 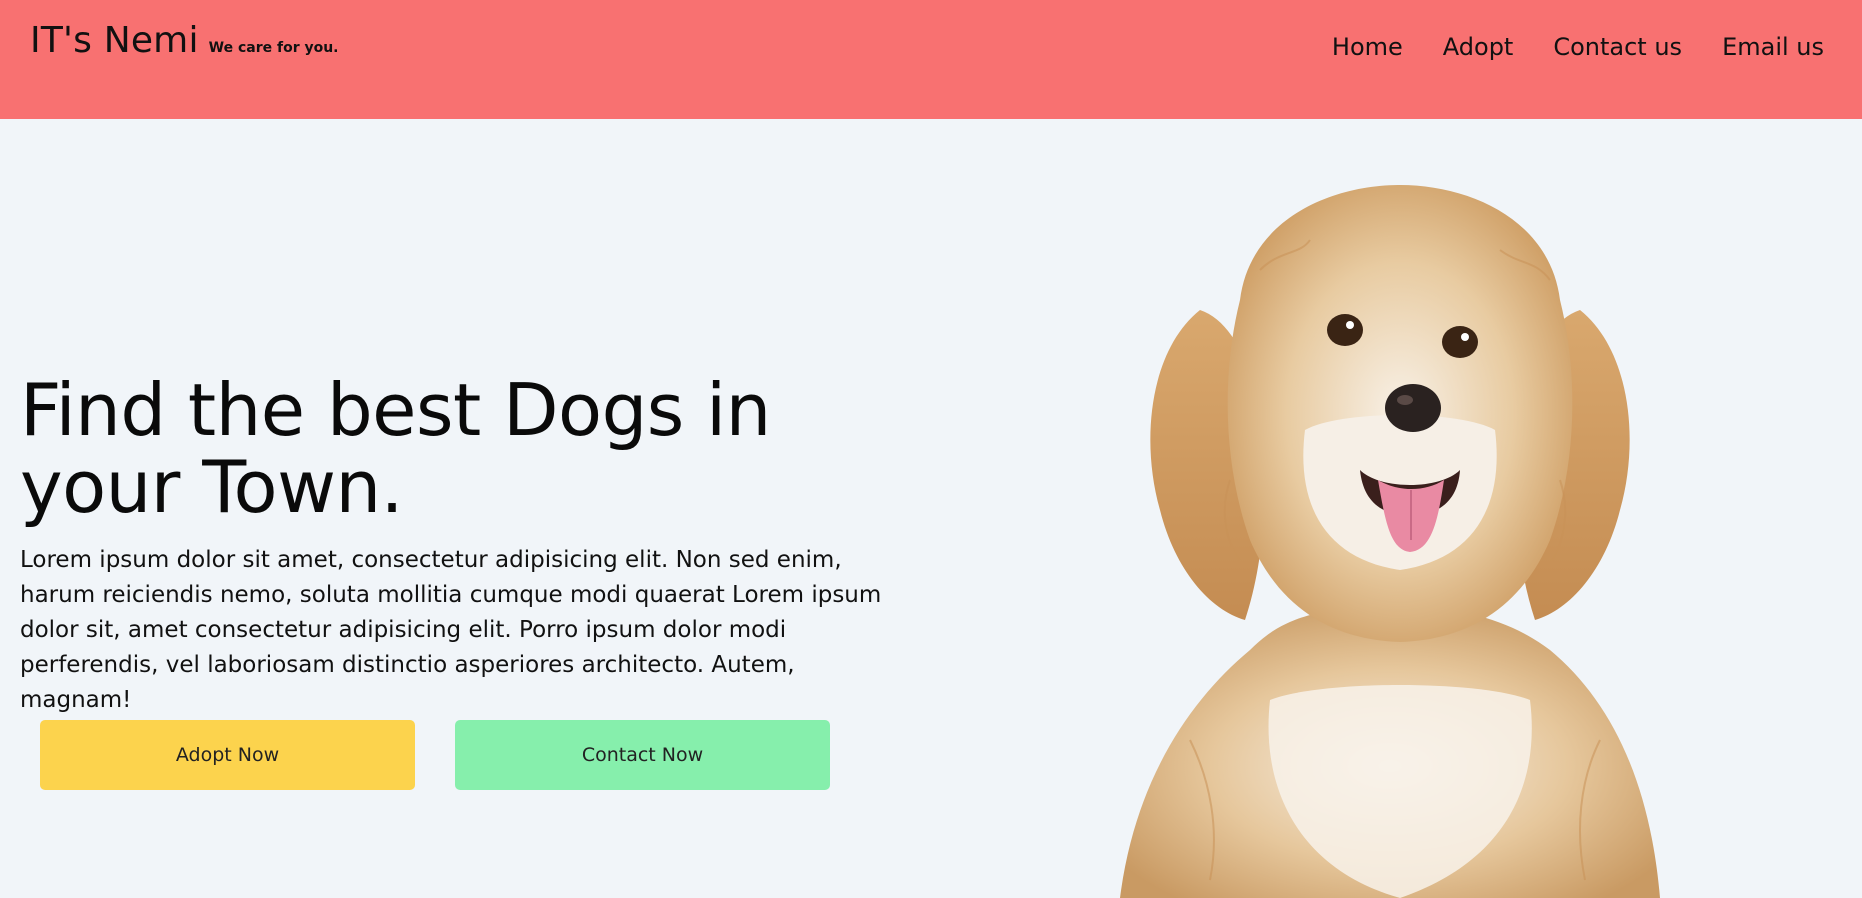 What do you see at coordinates (227, 755) in the screenshot?
I see `adopt-now-button: Adopt Now` at bounding box center [227, 755].